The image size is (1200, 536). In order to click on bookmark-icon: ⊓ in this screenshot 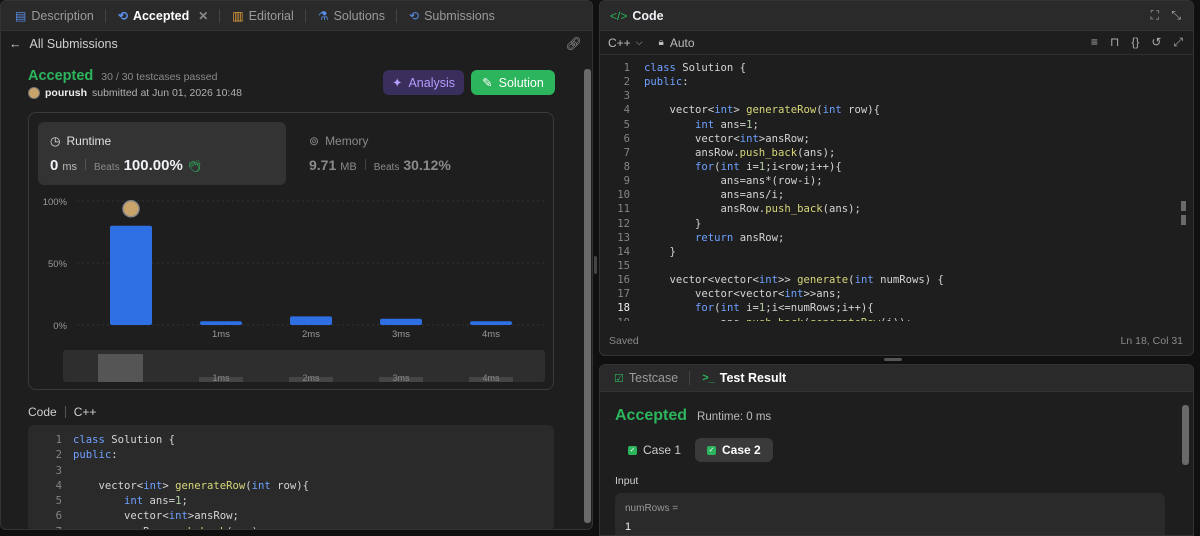, I will do `click(1114, 42)`.